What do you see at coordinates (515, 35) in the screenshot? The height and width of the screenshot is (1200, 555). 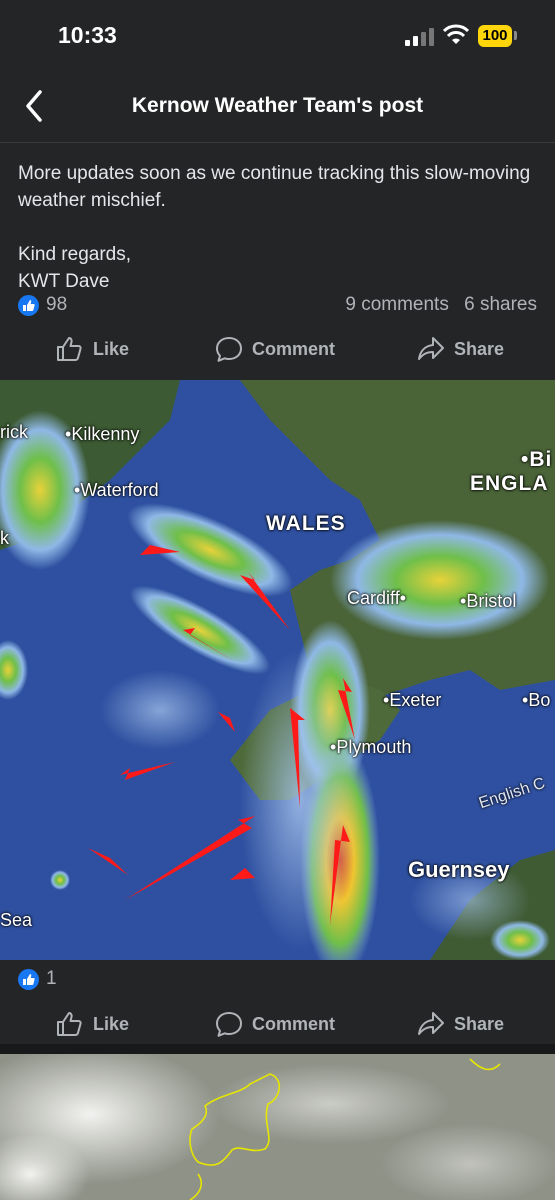 I see `battery-tip` at bounding box center [515, 35].